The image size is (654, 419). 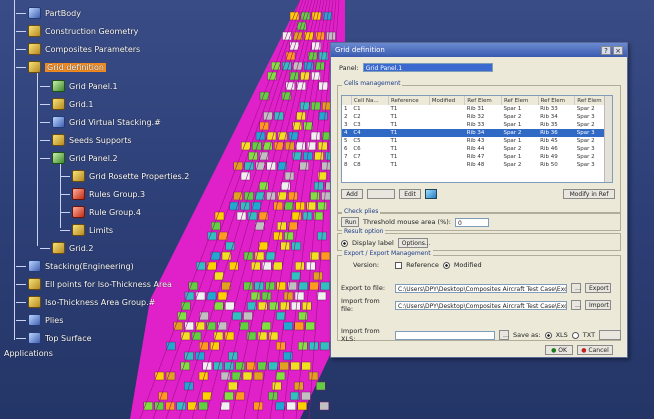 I want to click on table-row: 5 C5 T1 Rib 43 Spar 1 Rib 45 Spar 2, so click(x=477, y=141).